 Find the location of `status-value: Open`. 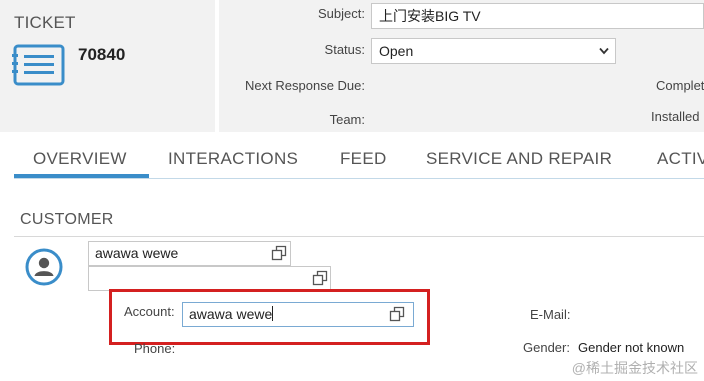

status-value: Open is located at coordinates (396, 51).